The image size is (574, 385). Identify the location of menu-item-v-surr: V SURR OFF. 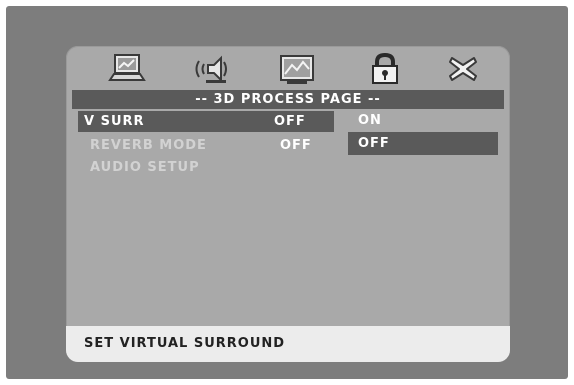
(206, 121).